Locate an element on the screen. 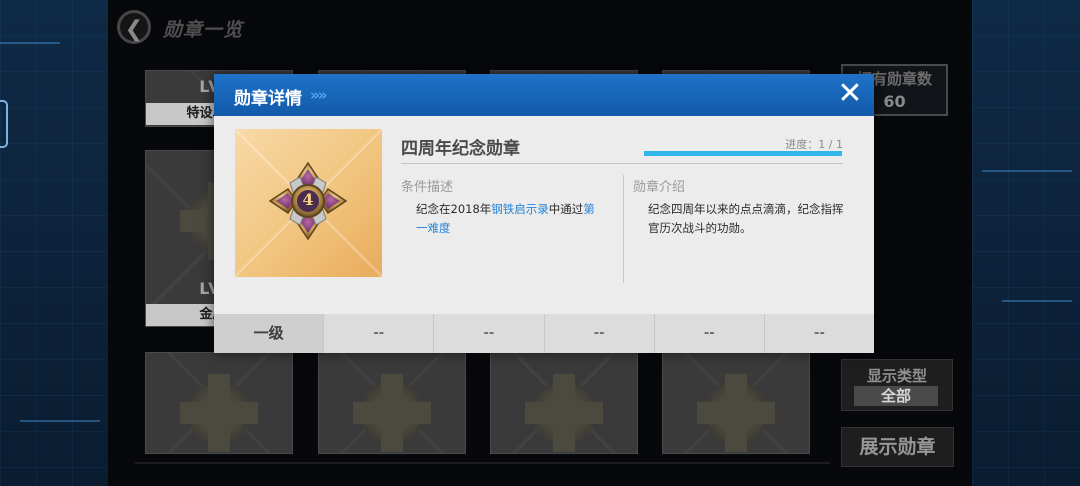 The height and width of the screenshot is (486, 1080). medal-number: 4 is located at coordinates (308, 199).